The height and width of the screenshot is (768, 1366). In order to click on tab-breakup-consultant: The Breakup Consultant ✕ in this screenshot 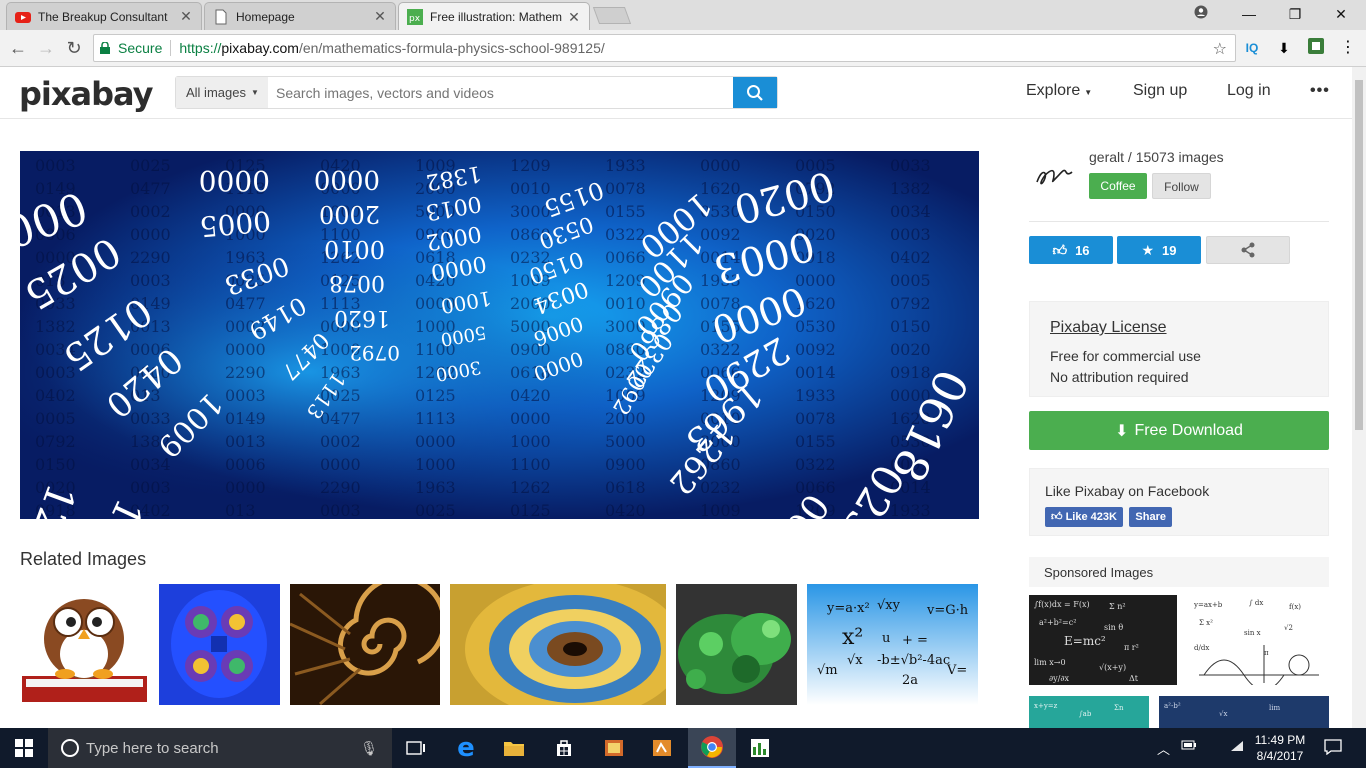, I will do `click(104, 16)`.